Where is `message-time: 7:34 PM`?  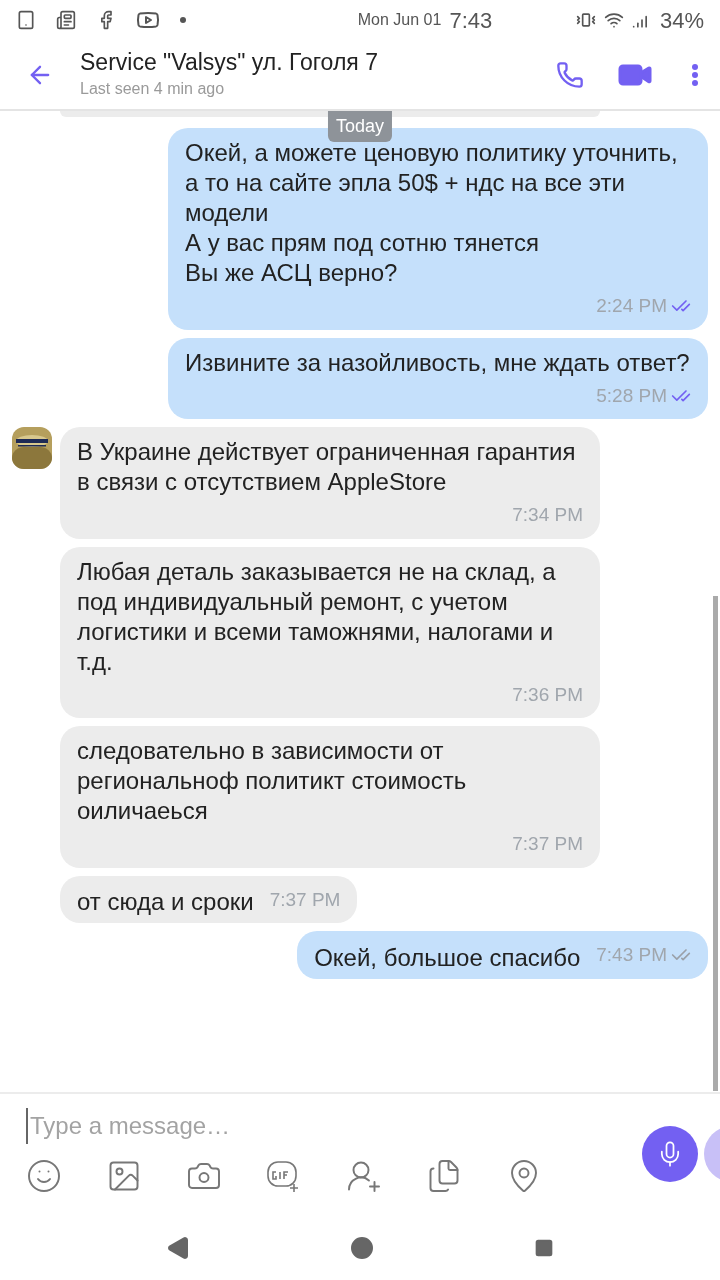
message-time: 7:34 PM is located at coordinates (547, 515).